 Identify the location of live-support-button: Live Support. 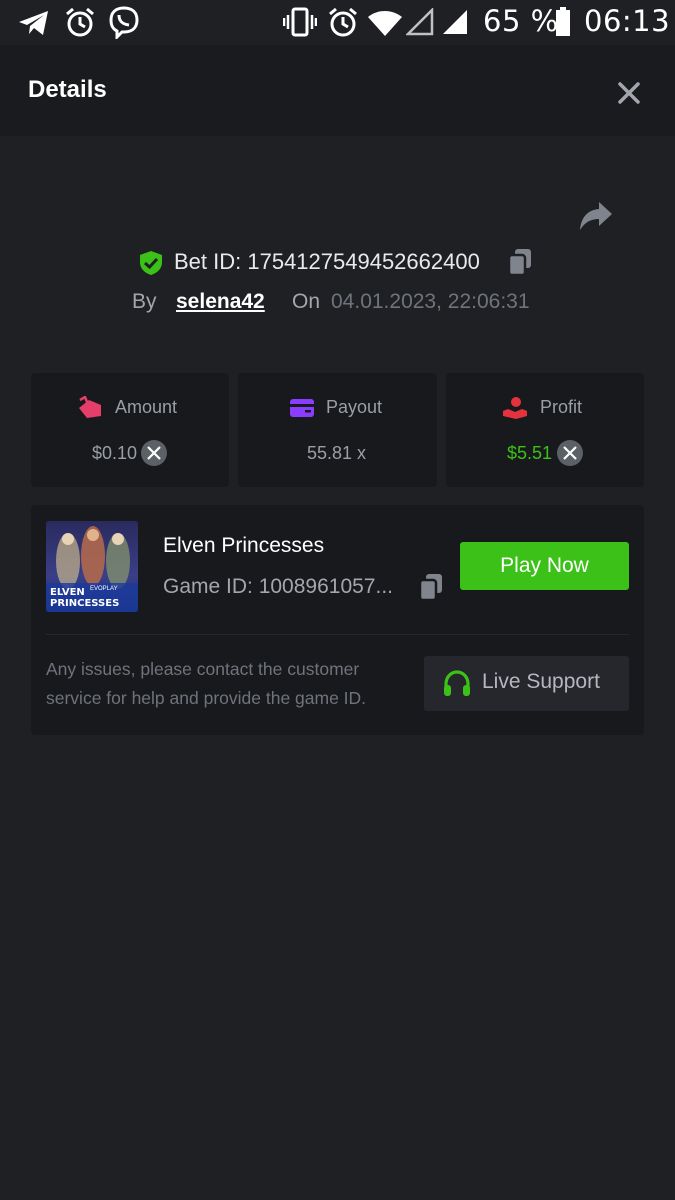
(526, 683).